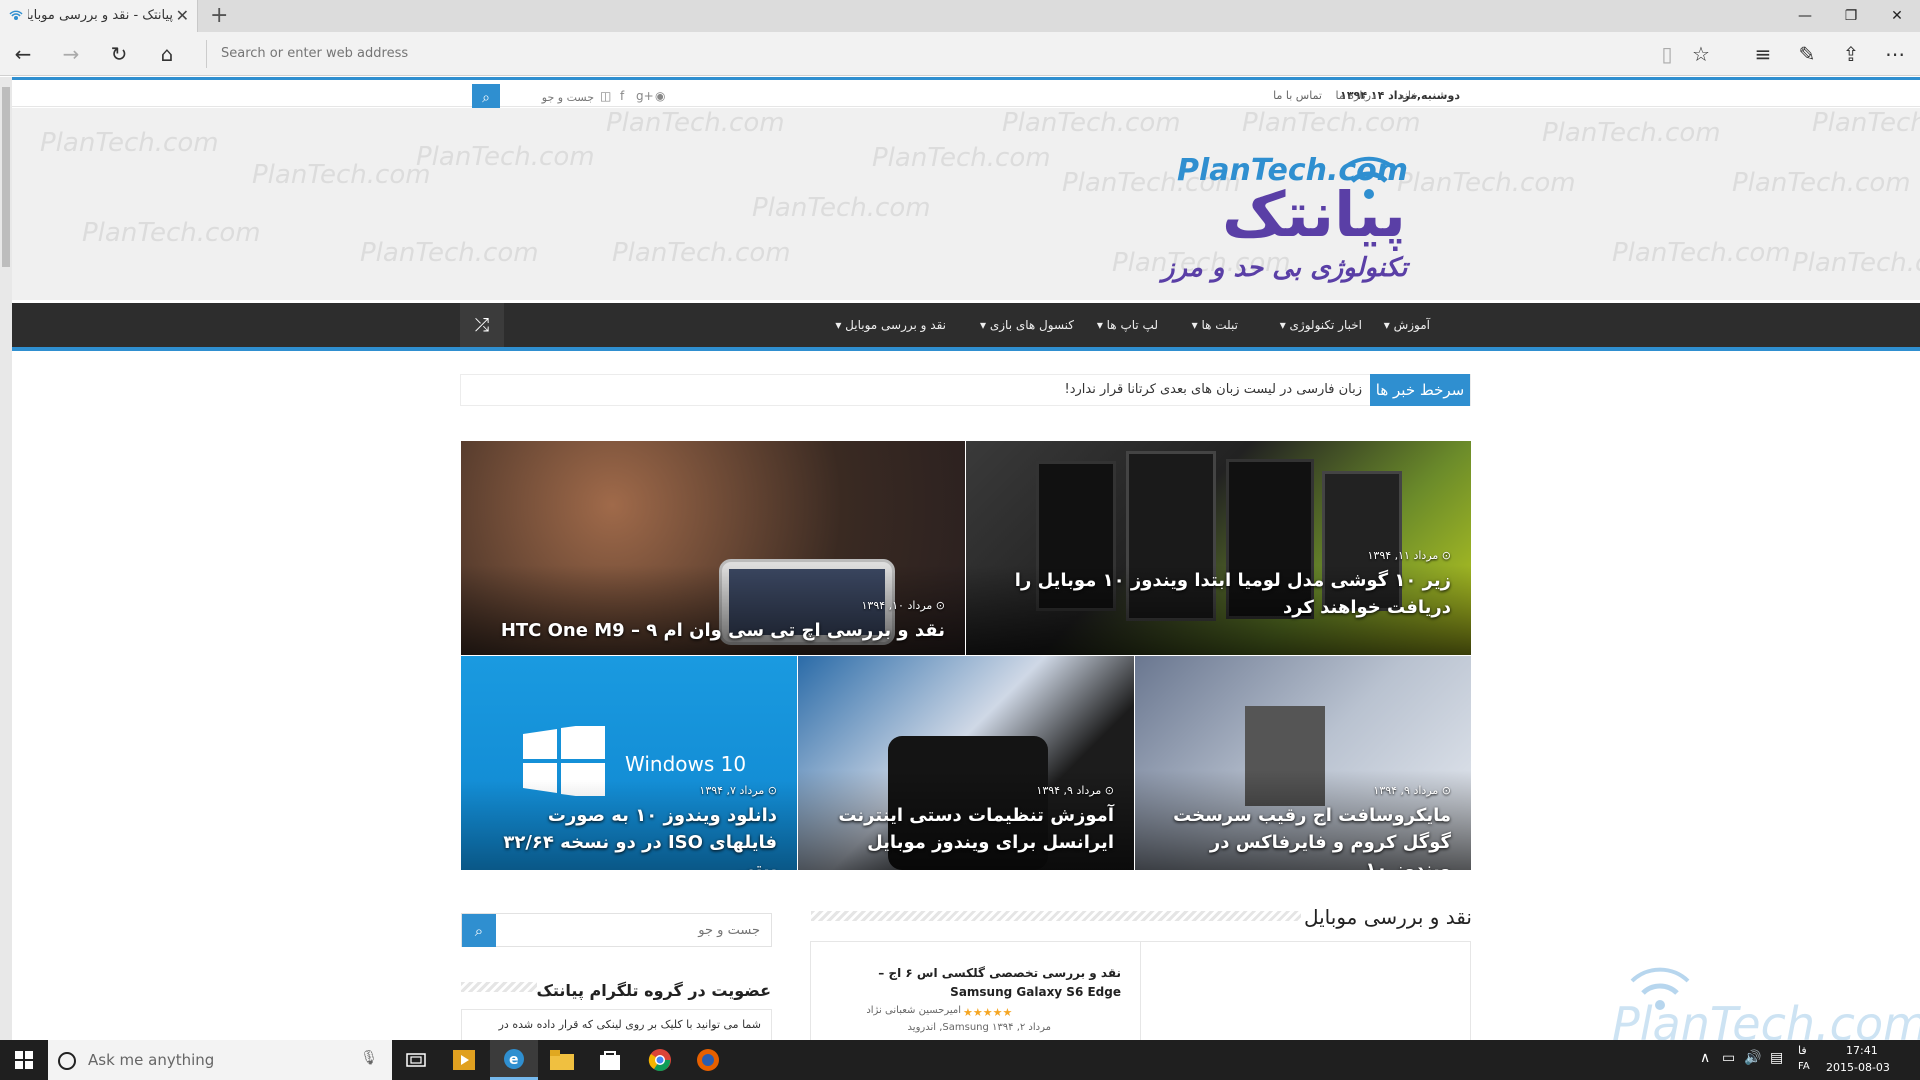 Image resolution: width=1920 pixels, height=1080 pixels. I want to click on menu-item-tech-news: اخبار تکنولوژی ▾, so click(1321, 325).